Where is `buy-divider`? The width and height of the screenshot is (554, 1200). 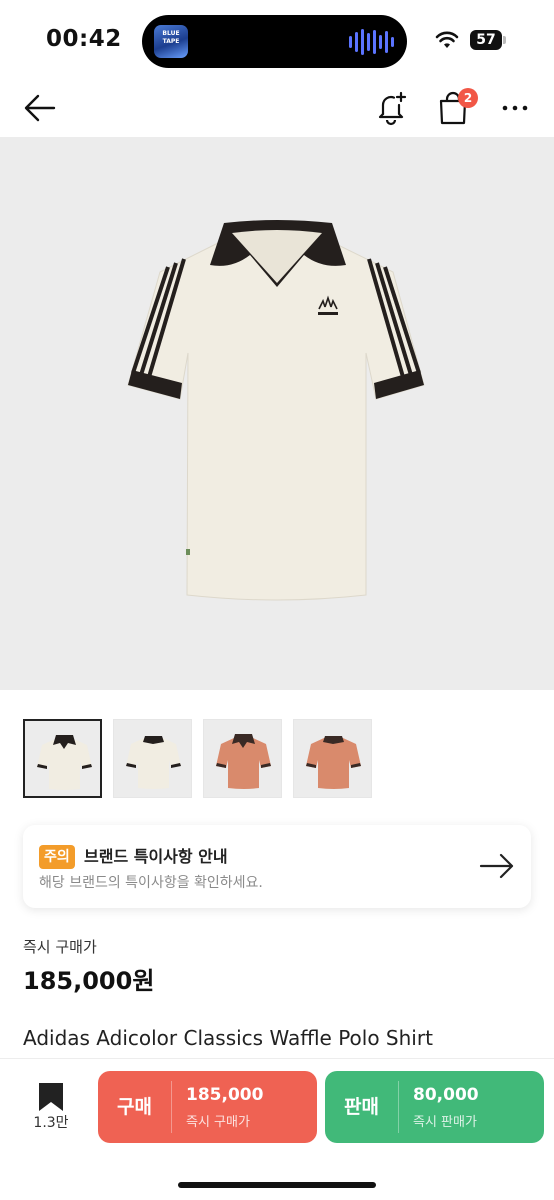
buy-divider is located at coordinates (171, 1107).